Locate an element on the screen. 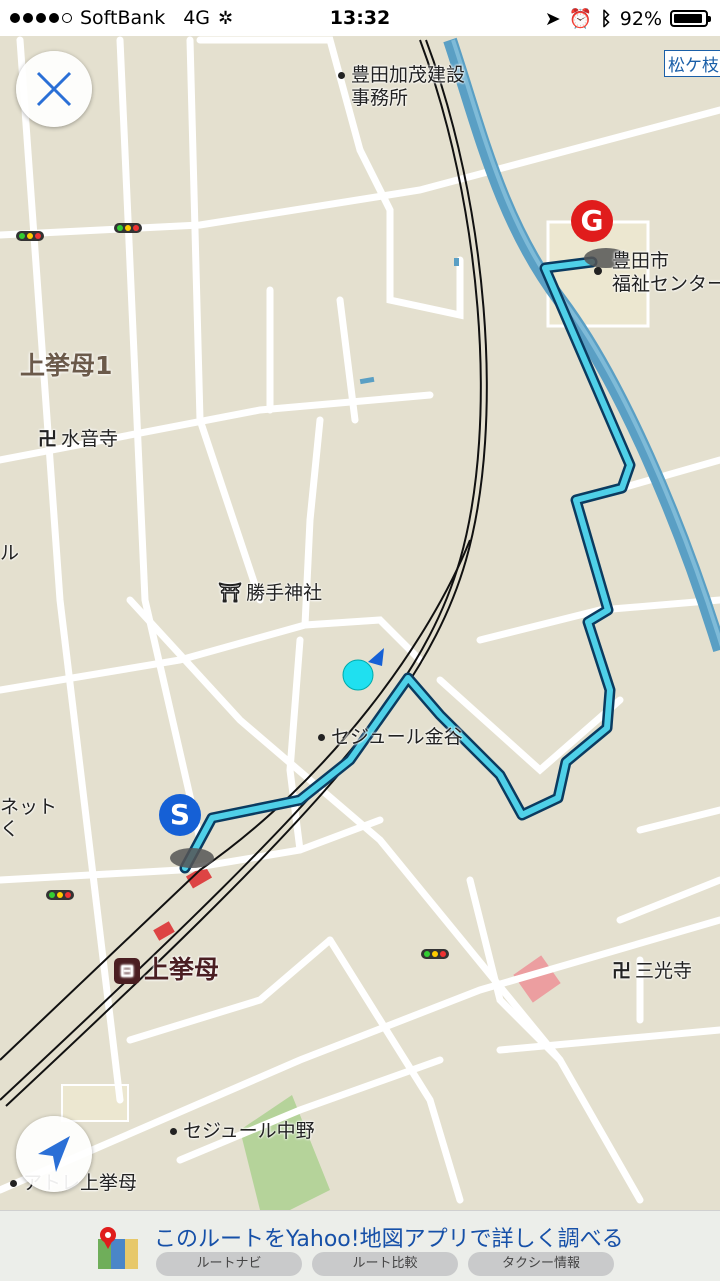  battery-percent: 92% is located at coordinates (640, 18).